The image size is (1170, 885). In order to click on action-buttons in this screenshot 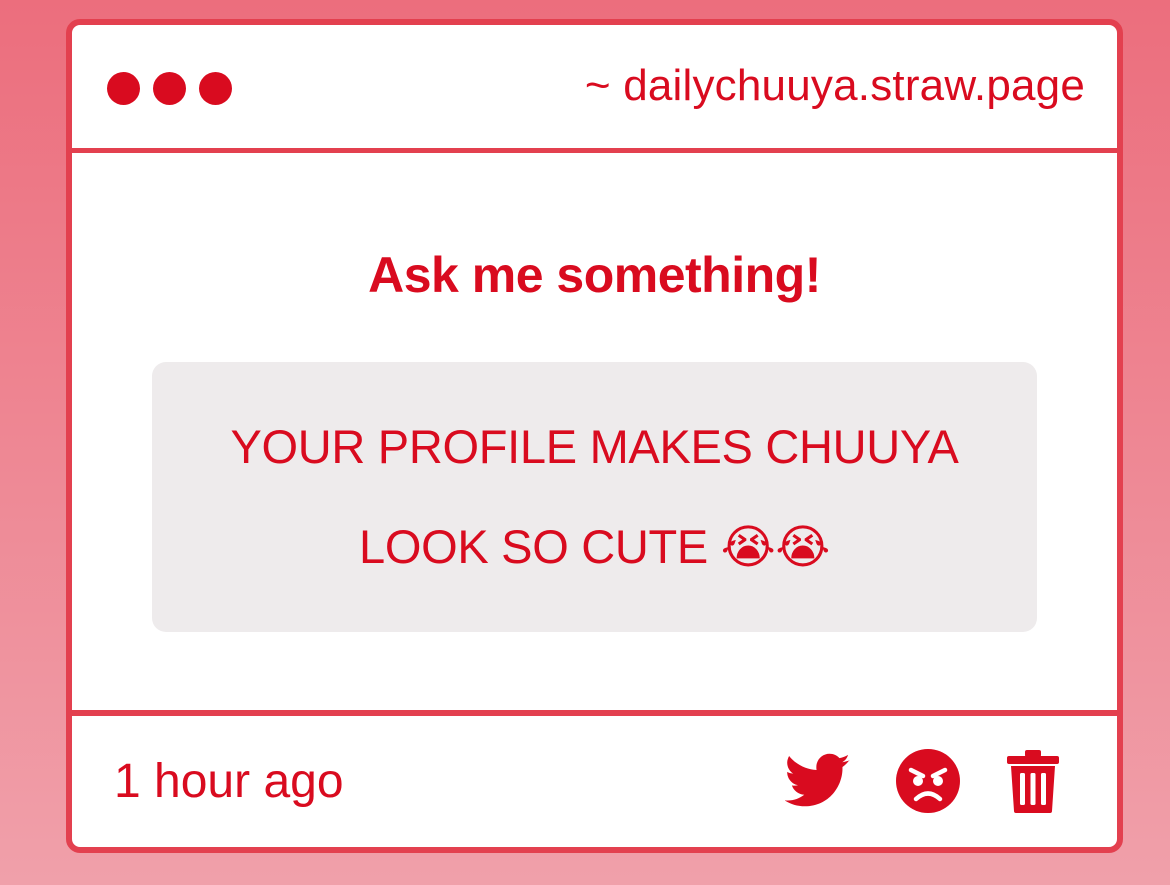, I will do `click(923, 781)`.